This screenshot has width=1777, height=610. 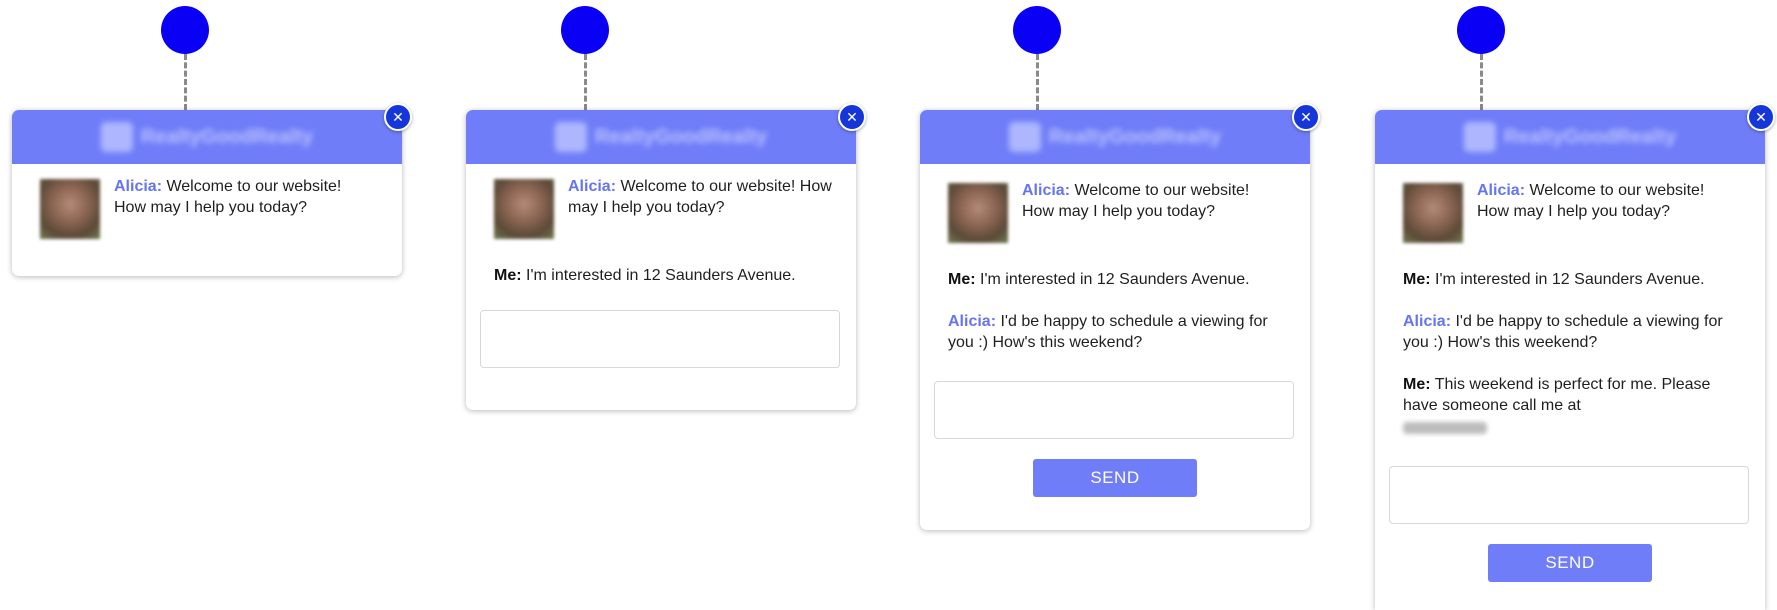 I want to click on redacted-phone-number, so click(x=1445, y=428).